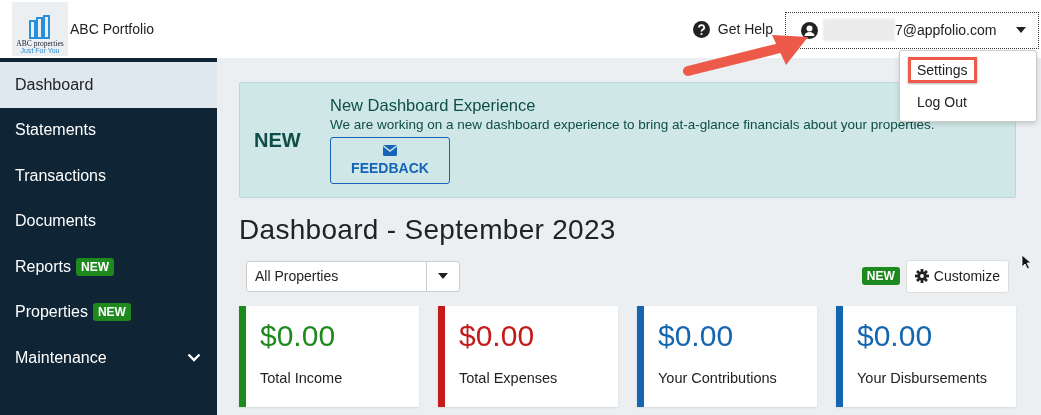 This screenshot has height=415, width=1041. Describe the element at coordinates (717, 378) in the screenshot. I see `card-label: Your Contributions` at that location.